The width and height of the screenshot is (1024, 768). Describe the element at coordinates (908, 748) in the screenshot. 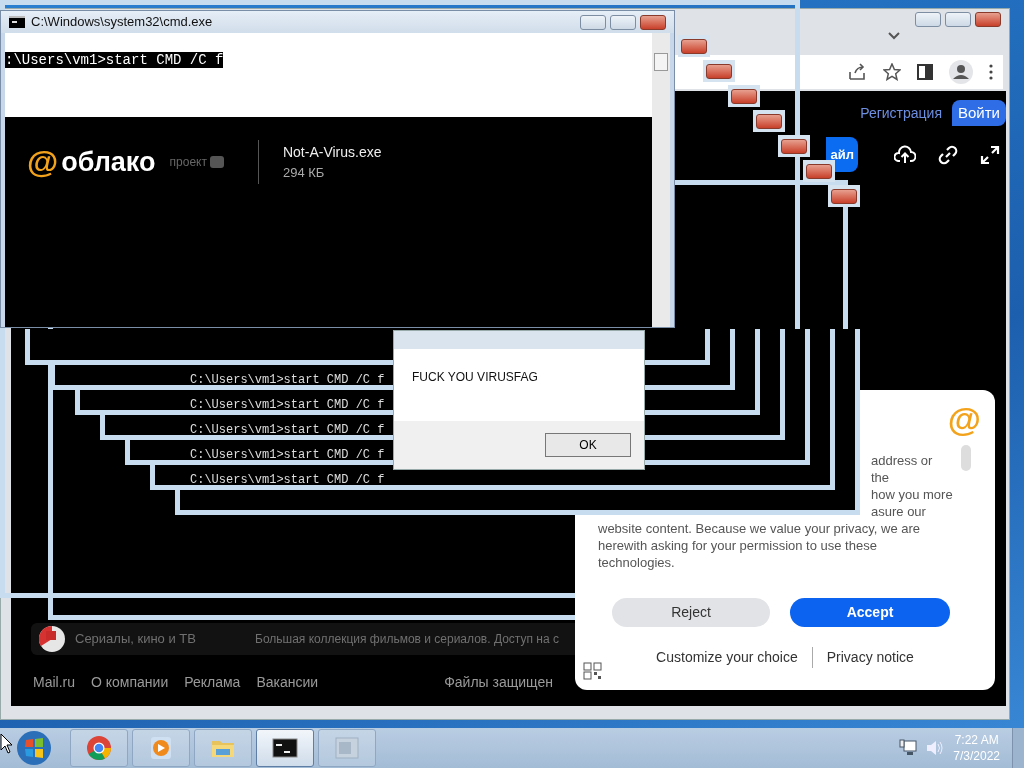

I see `network-icon` at that location.